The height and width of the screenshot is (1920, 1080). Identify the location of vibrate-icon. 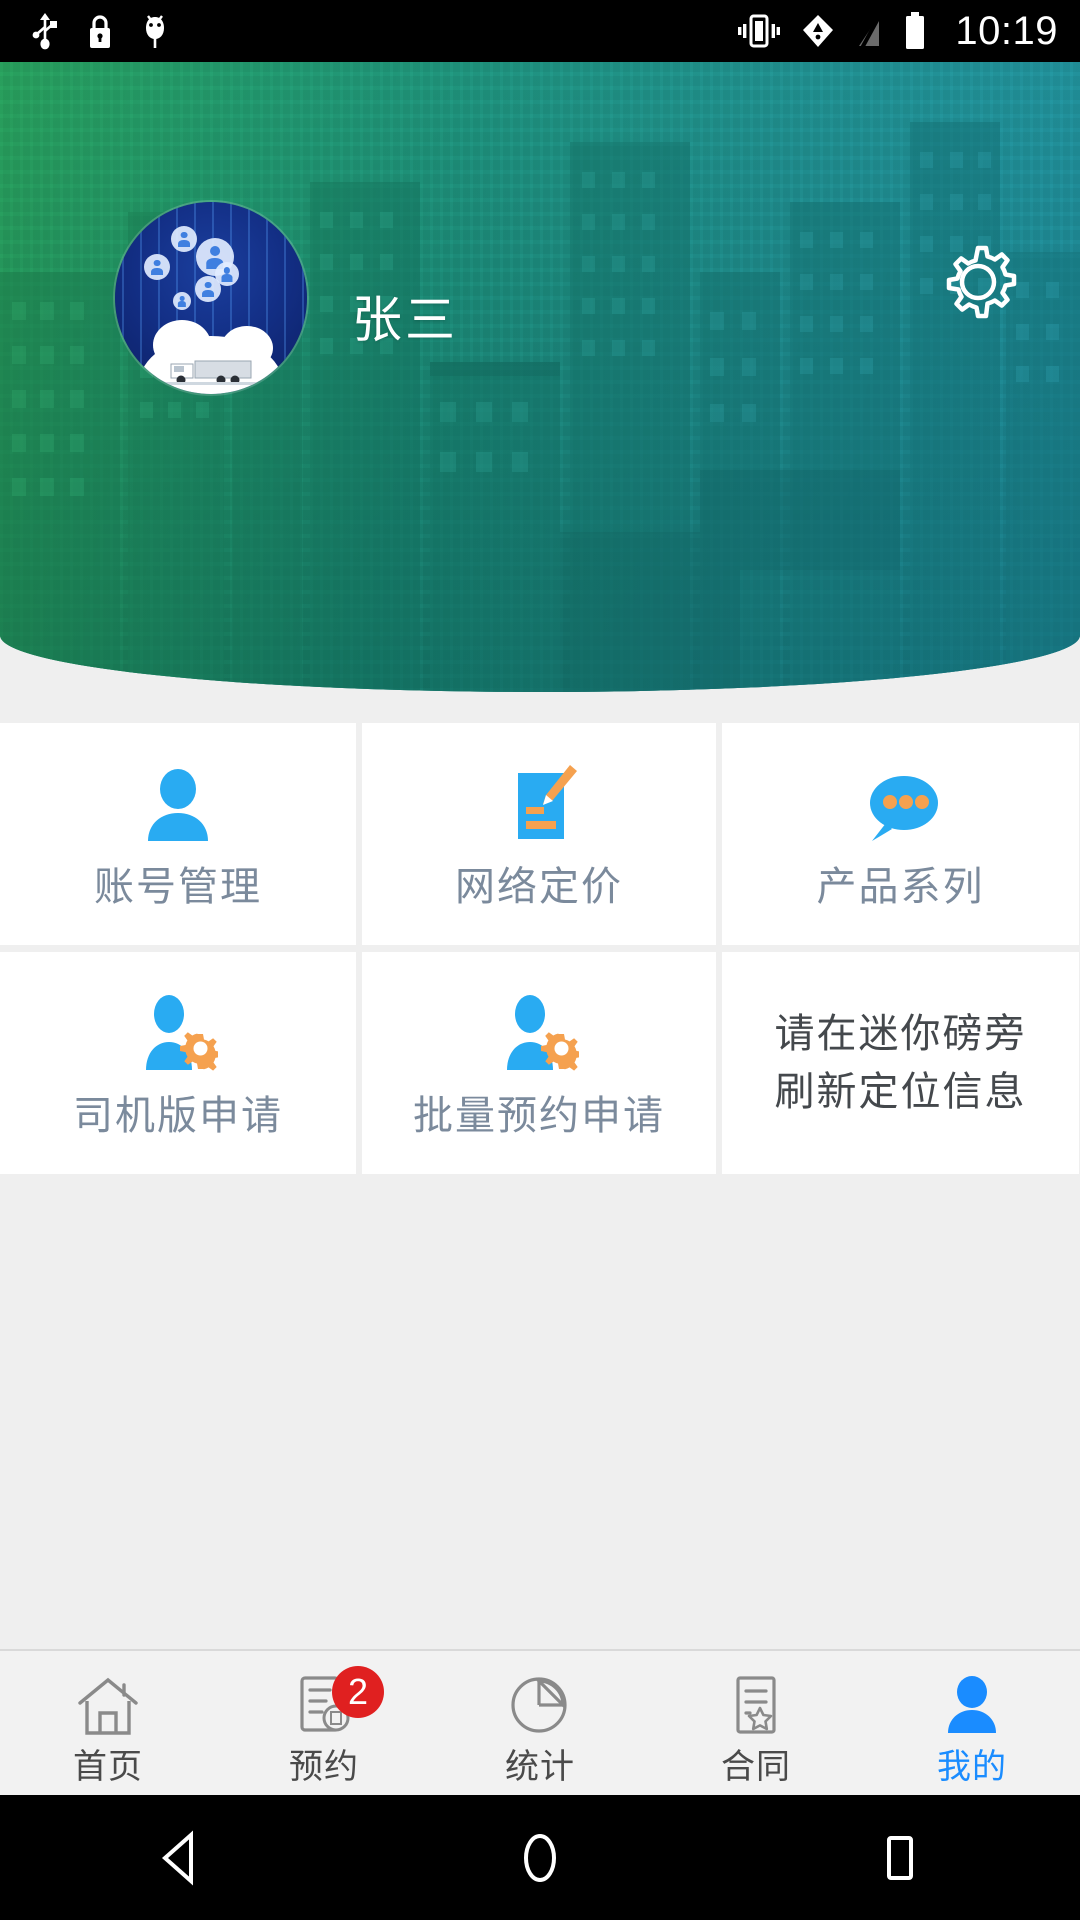
(759, 31).